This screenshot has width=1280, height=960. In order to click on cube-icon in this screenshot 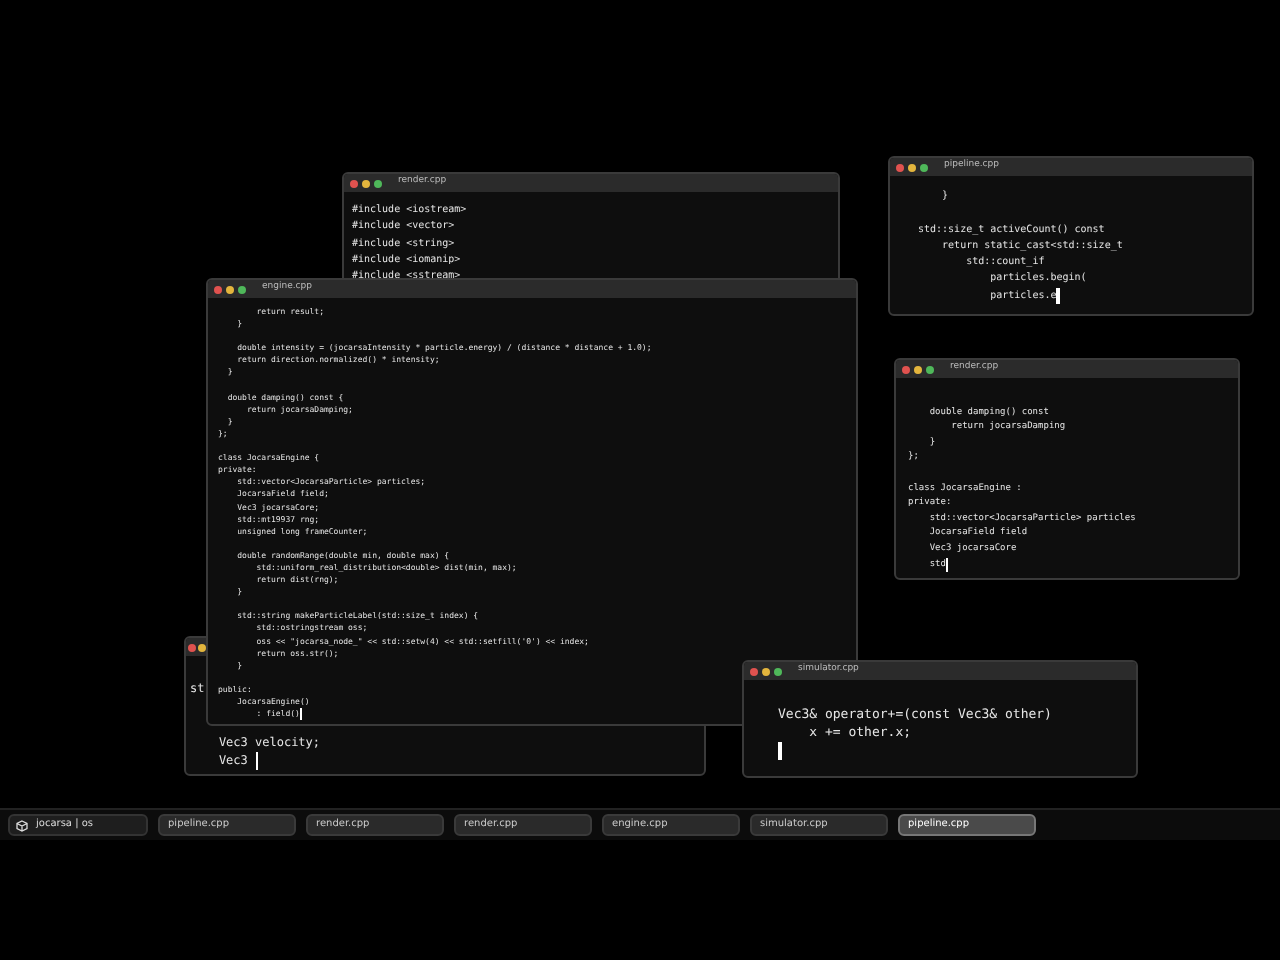, I will do `click(22, 825)`.